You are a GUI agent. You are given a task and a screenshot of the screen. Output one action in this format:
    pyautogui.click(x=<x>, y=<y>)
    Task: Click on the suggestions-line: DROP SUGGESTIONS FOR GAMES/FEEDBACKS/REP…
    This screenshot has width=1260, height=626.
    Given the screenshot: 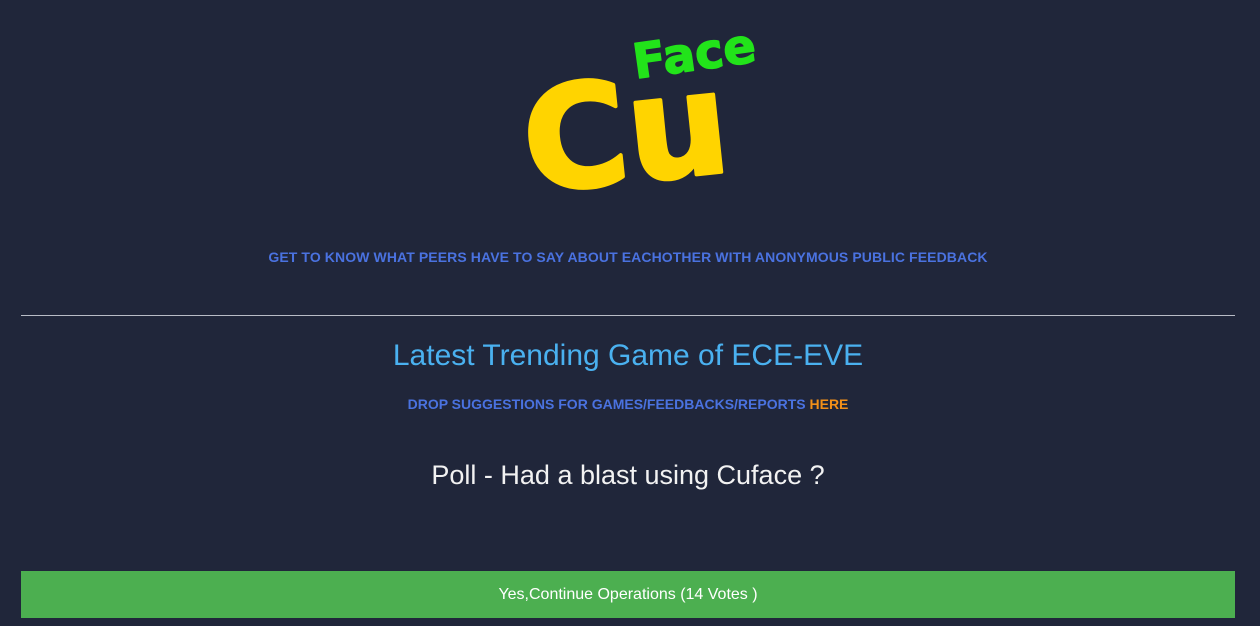 What is the action you would take?
    pyautogui.click(x=628, y=404)
    